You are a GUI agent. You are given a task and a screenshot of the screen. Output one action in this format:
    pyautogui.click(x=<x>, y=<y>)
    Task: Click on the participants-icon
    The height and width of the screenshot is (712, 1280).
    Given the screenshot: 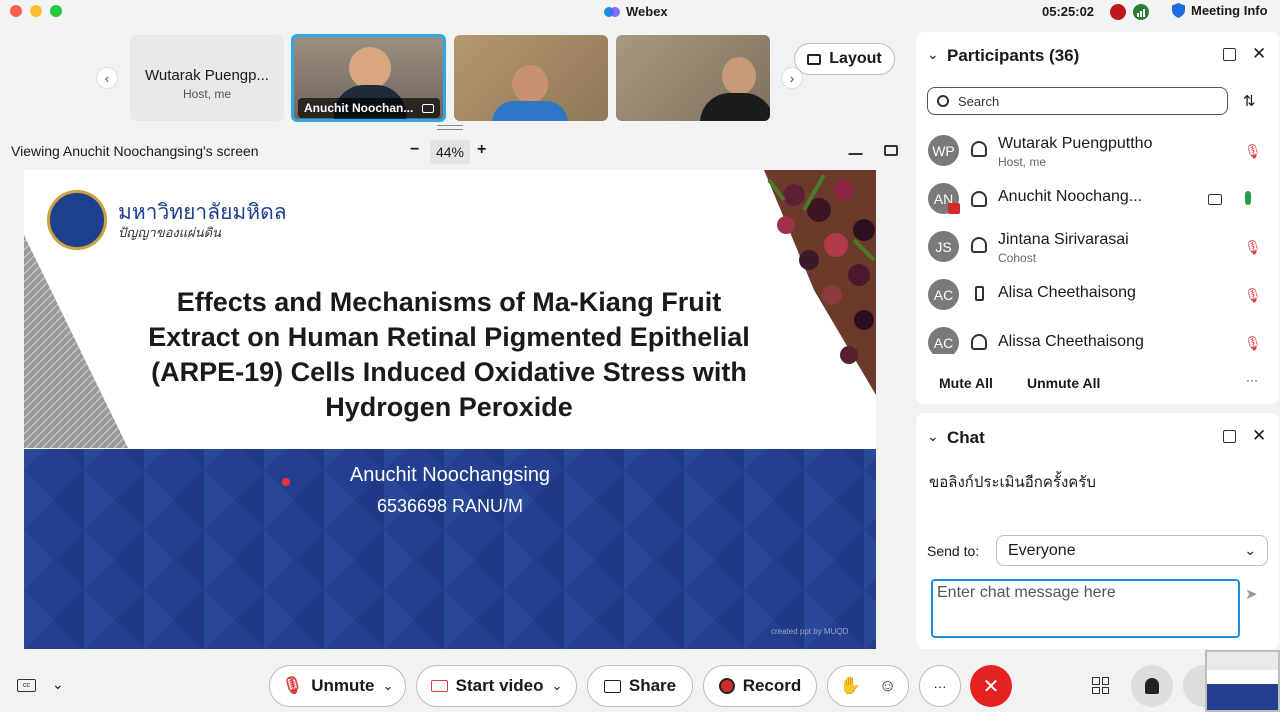 What is the action you would take?
    pyautogui.click(x=1152, y=686)
    